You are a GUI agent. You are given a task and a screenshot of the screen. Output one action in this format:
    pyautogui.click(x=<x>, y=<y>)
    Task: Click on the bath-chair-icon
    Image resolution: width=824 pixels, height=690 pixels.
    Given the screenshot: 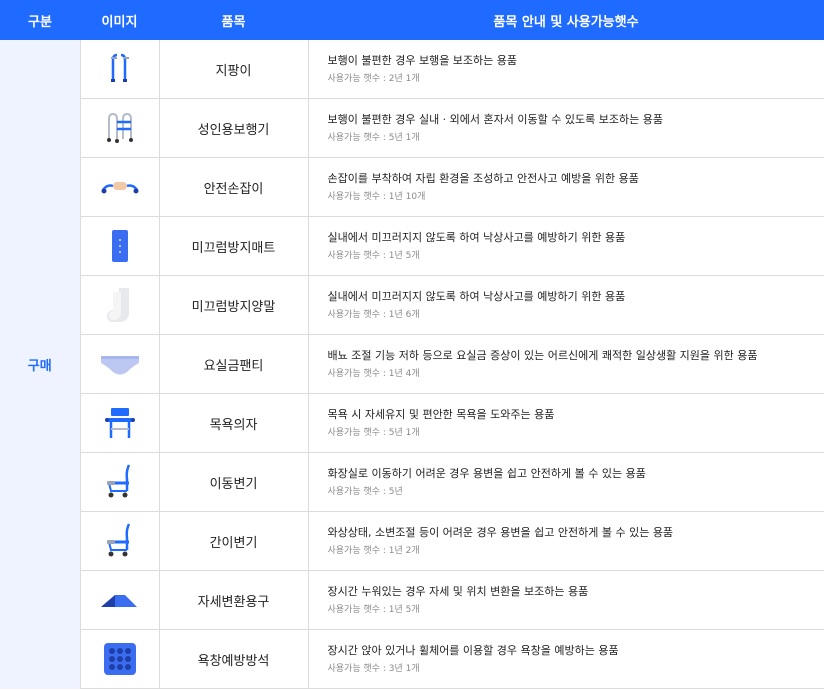 What is the action you would take?
    pyautogui.click(x=120, y=423)
    